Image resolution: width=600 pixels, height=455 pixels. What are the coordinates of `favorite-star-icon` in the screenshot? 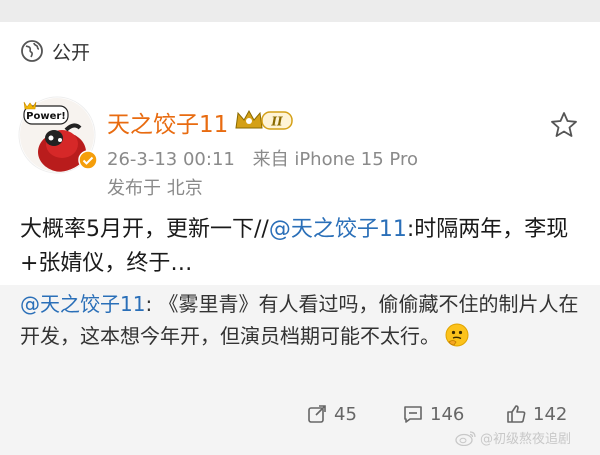 It's located at (564, 125).